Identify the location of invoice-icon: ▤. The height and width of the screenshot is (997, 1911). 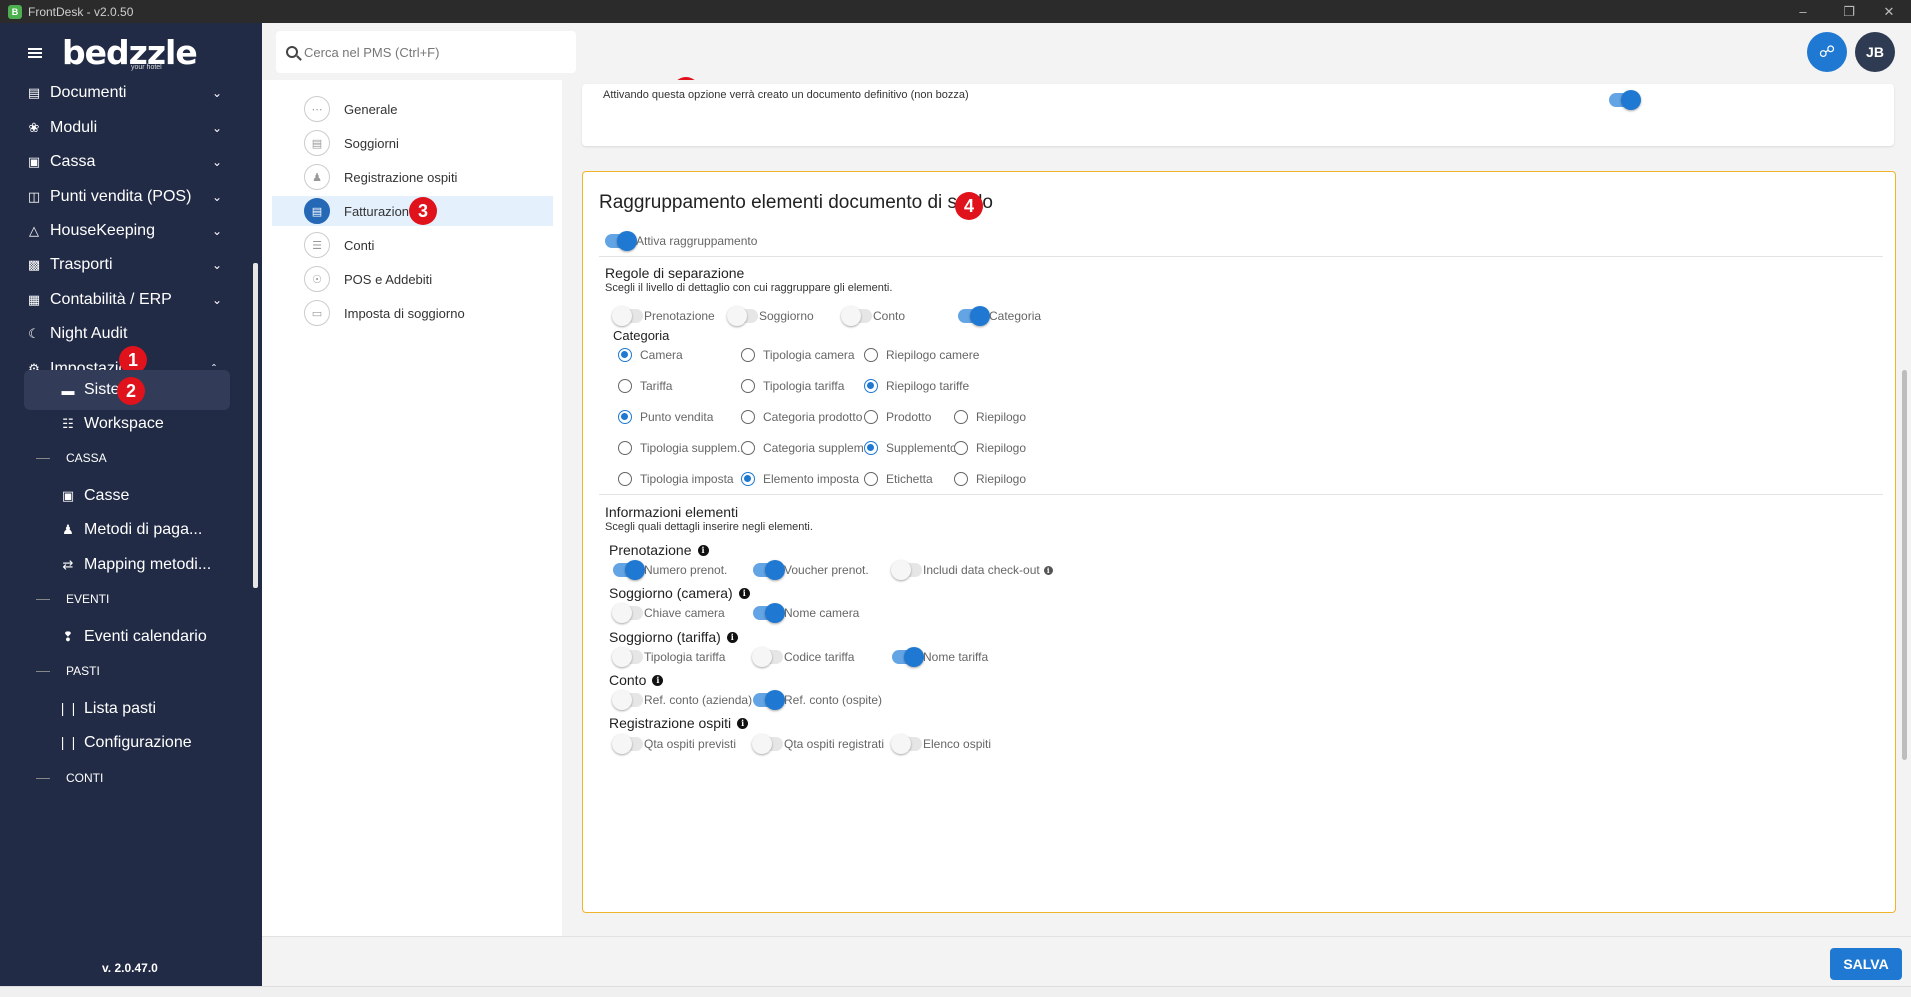
(317, 211).